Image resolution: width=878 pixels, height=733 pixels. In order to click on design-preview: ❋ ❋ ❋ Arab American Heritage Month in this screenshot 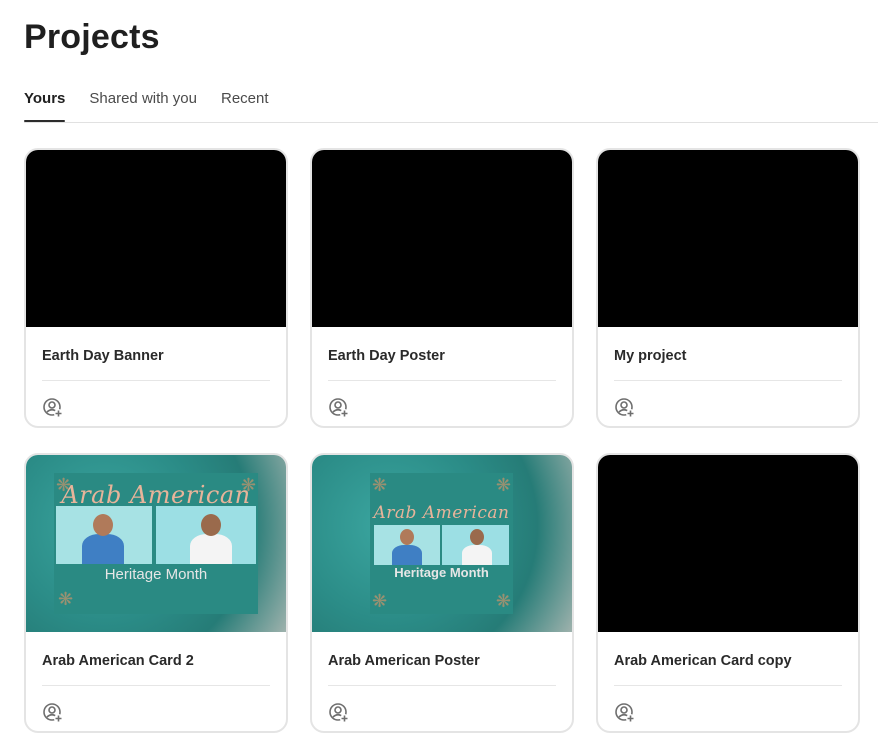, I will do `click(156, 543)`.